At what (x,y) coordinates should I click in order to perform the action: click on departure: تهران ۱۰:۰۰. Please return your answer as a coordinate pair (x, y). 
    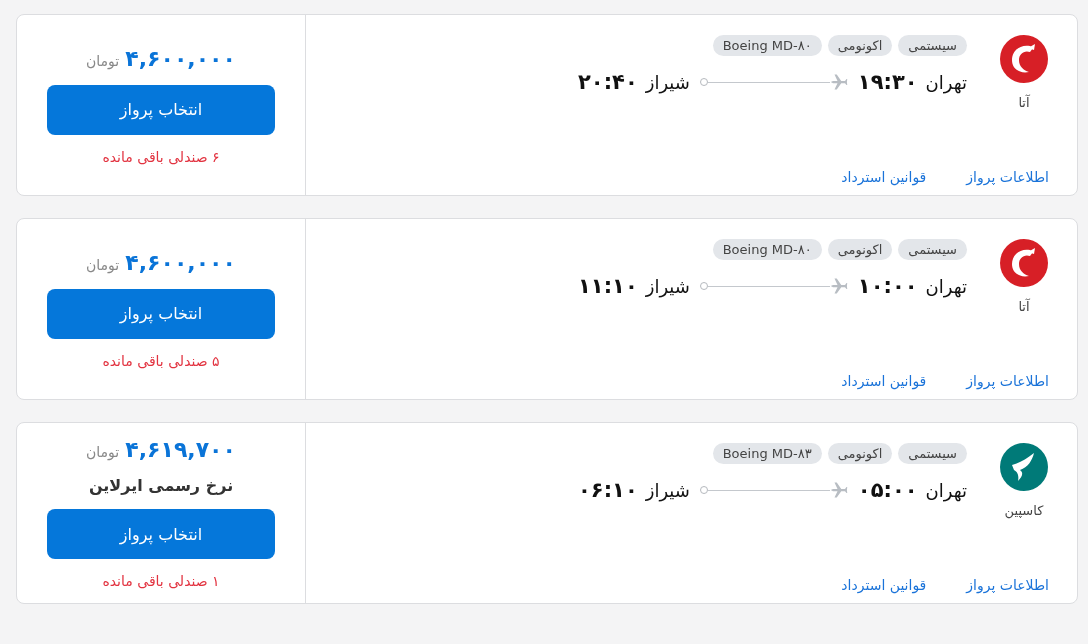
    Looking at the image, I should click on (912, 286).